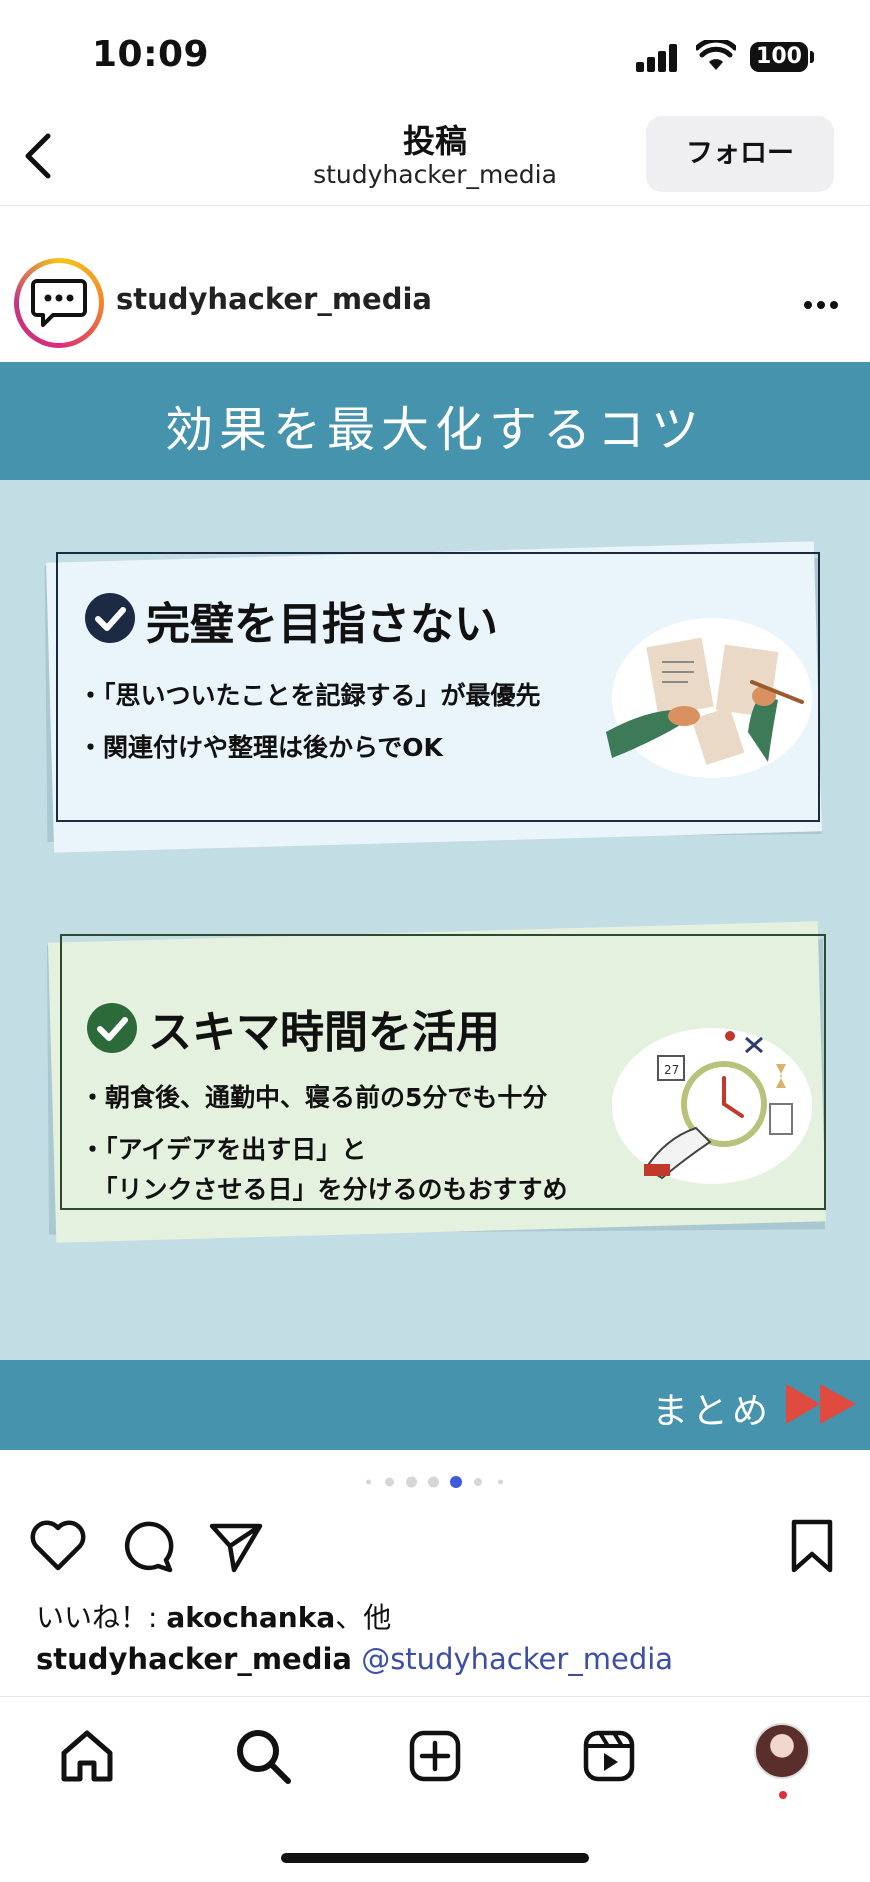  Describe the element at coordinates (712, 1106) in the screenshot. I see `clock-schedule-illustration: 27` at that location.